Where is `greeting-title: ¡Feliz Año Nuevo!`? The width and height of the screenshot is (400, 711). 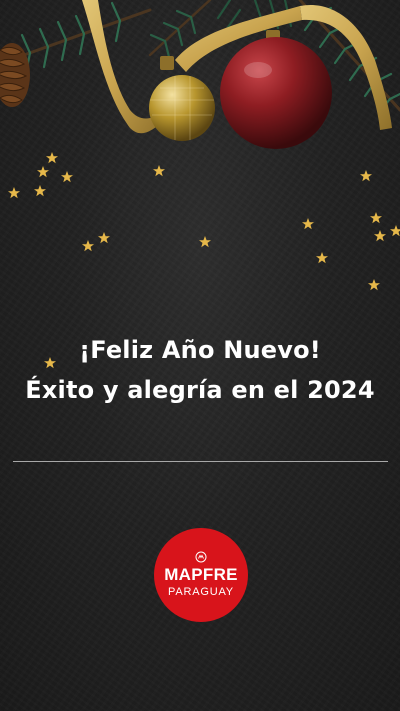
greeting-title: ¡Feliz Año Nuevo! is located at coordinates (200, 350).